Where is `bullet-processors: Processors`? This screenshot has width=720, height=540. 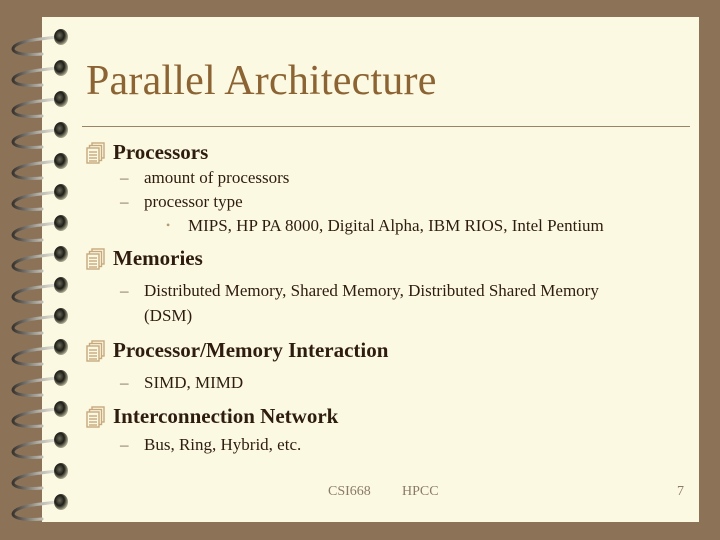
bullet-processors: Processors is located at coordinates (147, 152).